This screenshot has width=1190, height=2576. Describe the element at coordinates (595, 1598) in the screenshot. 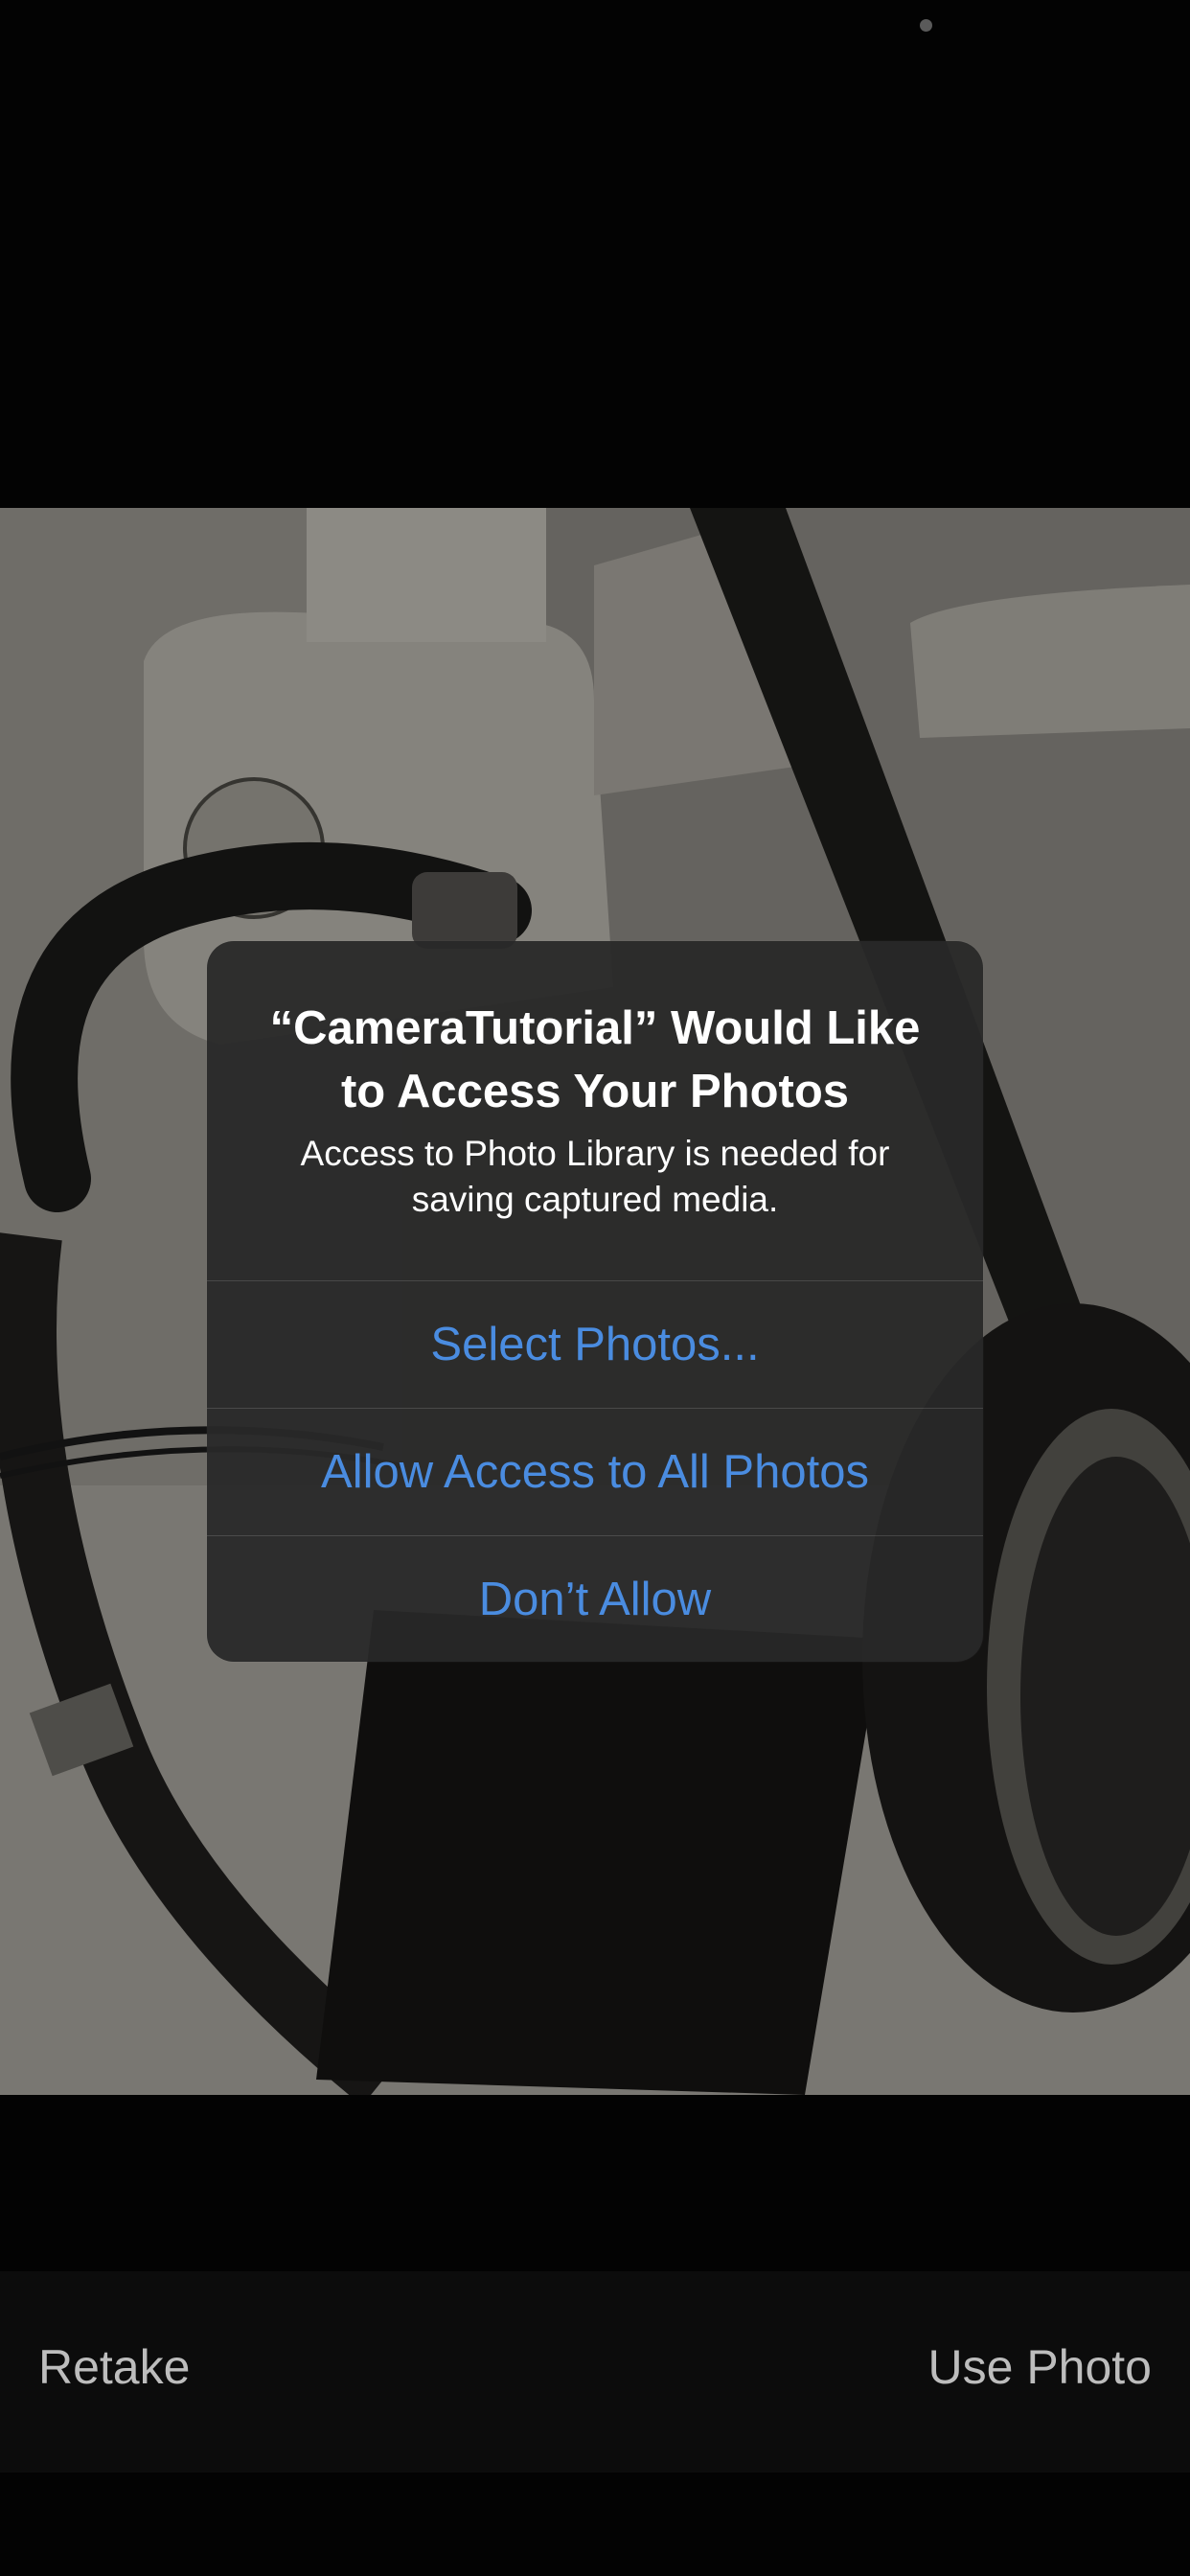

I see `dont-allow-button: Don’t Allow` at that location.